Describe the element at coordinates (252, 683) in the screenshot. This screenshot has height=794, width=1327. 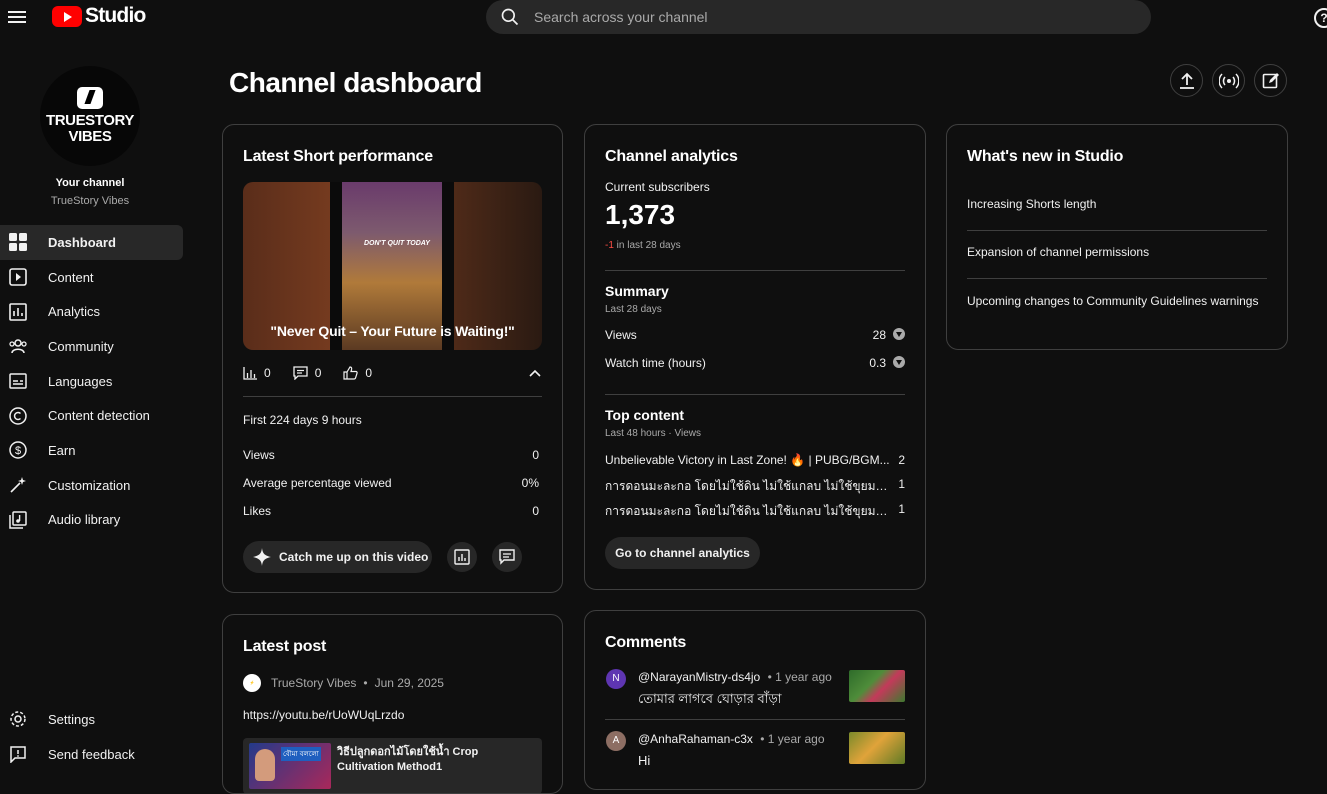
I see `channel-mini-avatar: ⚡` at that location.